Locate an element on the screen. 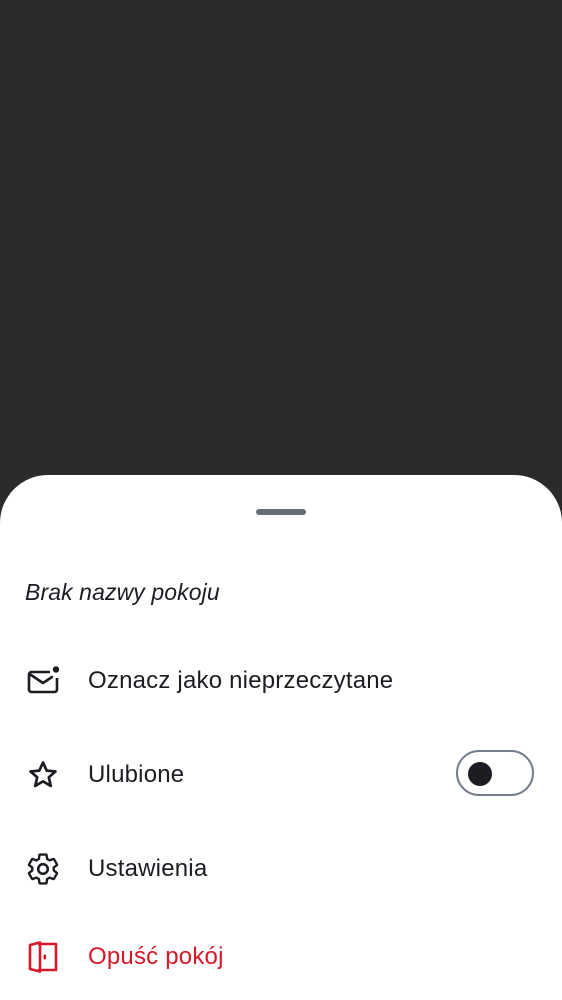 Image resolution: width=562 pixels, height=1000 pixels. drag-handle is located at coordinates (281, 512).